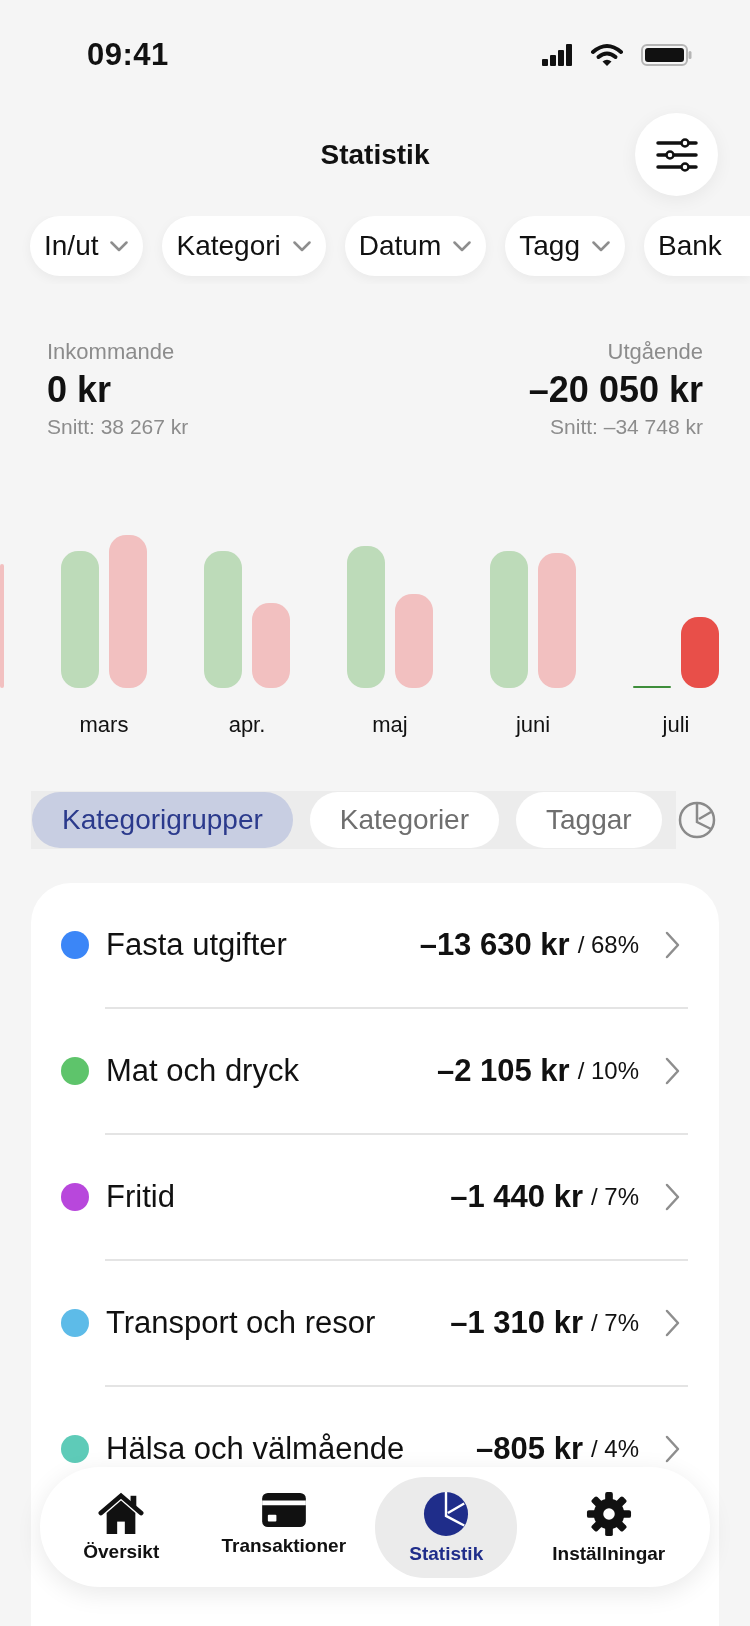  Describe the element at coordinates (241, 1323) in the screenshot. I see `category-name: Transport och resor` at that location.